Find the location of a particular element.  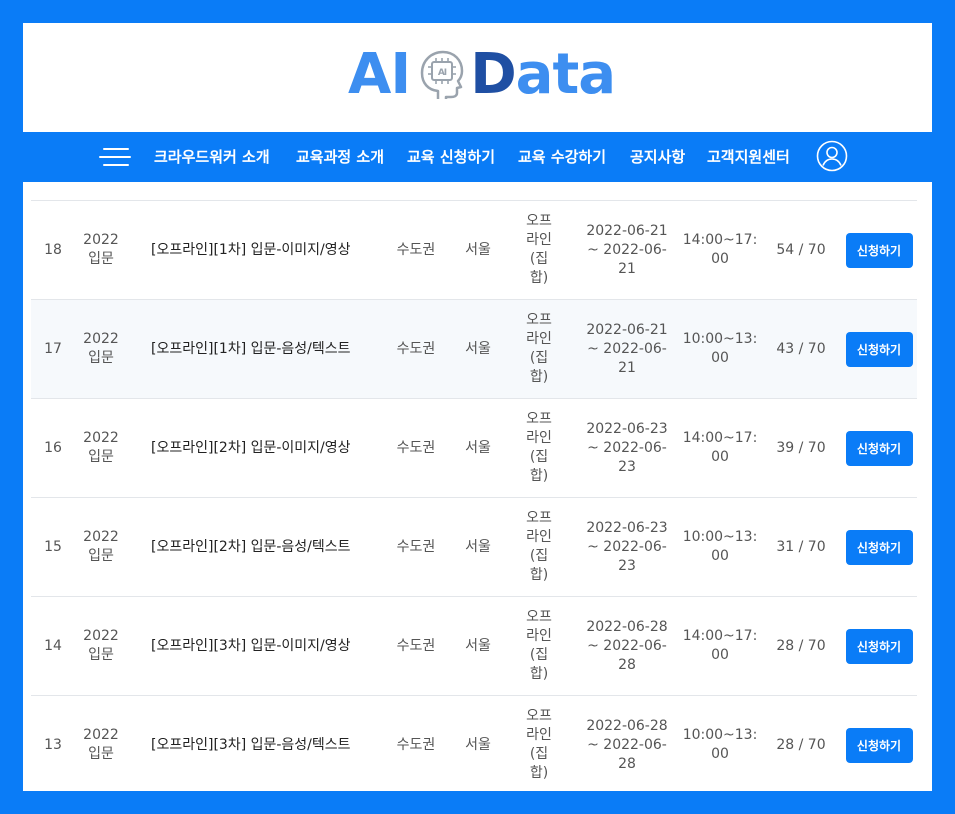

logo-data-rest: ata is located at coordinates (565, 74).